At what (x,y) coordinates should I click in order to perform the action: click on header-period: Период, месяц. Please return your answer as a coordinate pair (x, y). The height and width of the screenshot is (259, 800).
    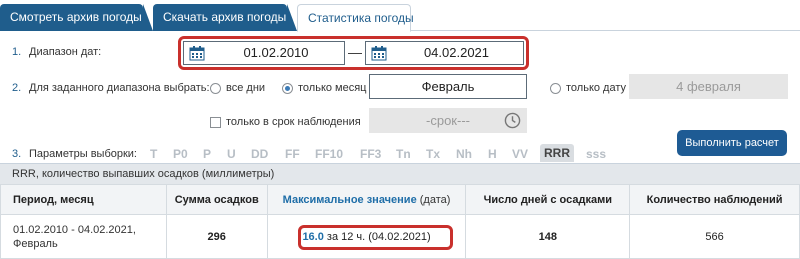
    Looking at the image, I should click on (83, 199).